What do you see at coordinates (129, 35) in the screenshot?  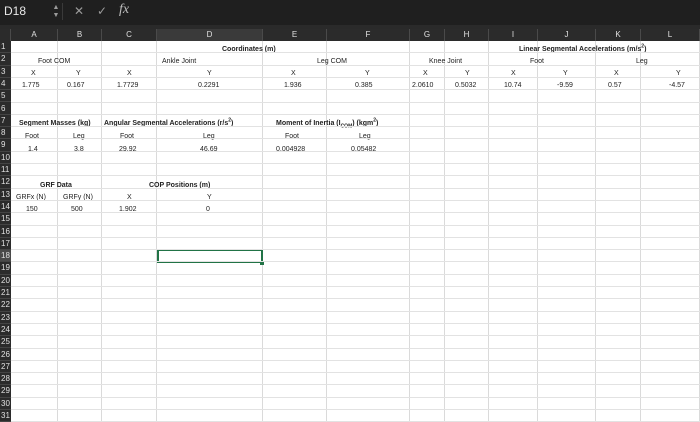 I see `column-header-c: C` at bounding box center [129, 35].